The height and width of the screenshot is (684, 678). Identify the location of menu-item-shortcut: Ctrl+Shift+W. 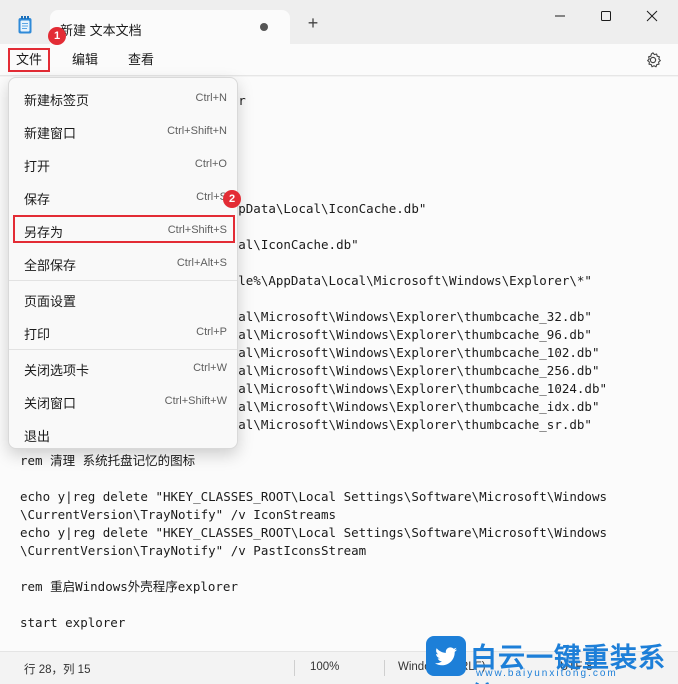
(195, 401).